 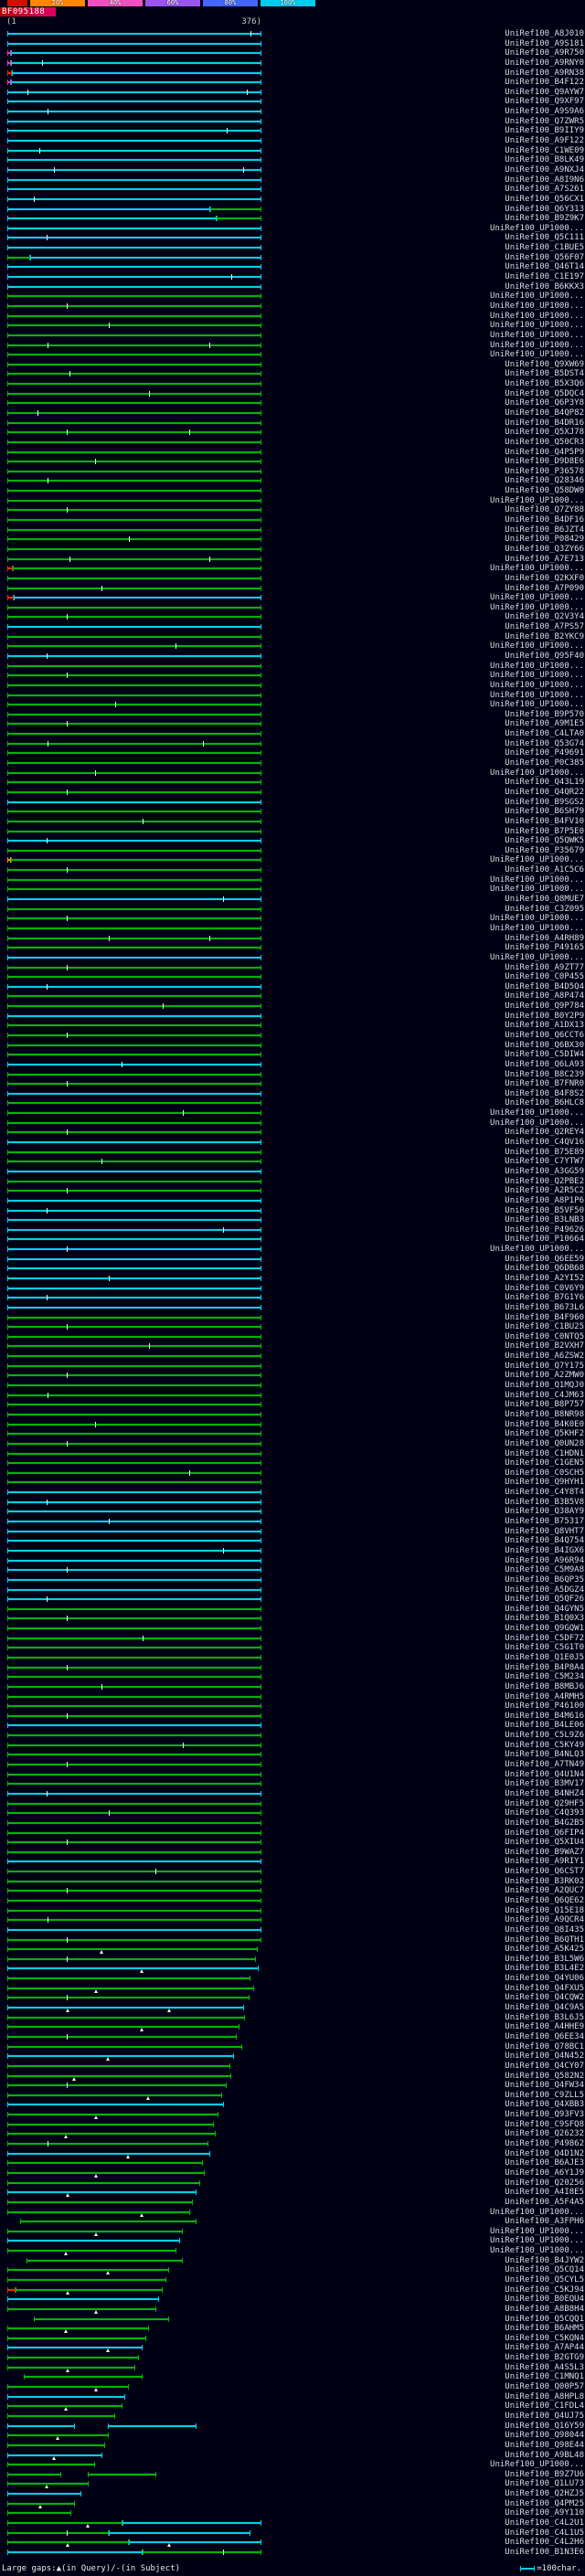 What do you see at coordinates (293, 1318) in the screenshot?
I see `alignment-row: UniRef100_B4F960` at bounding box center [293, 1318].